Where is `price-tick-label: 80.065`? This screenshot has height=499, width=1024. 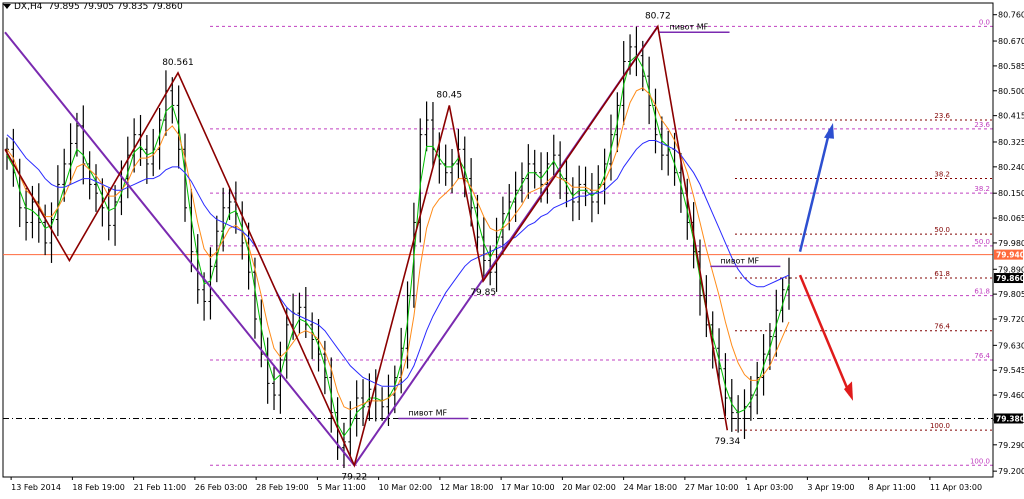
price-tick-label: 80.065 is located at coordinates (1011, 218).